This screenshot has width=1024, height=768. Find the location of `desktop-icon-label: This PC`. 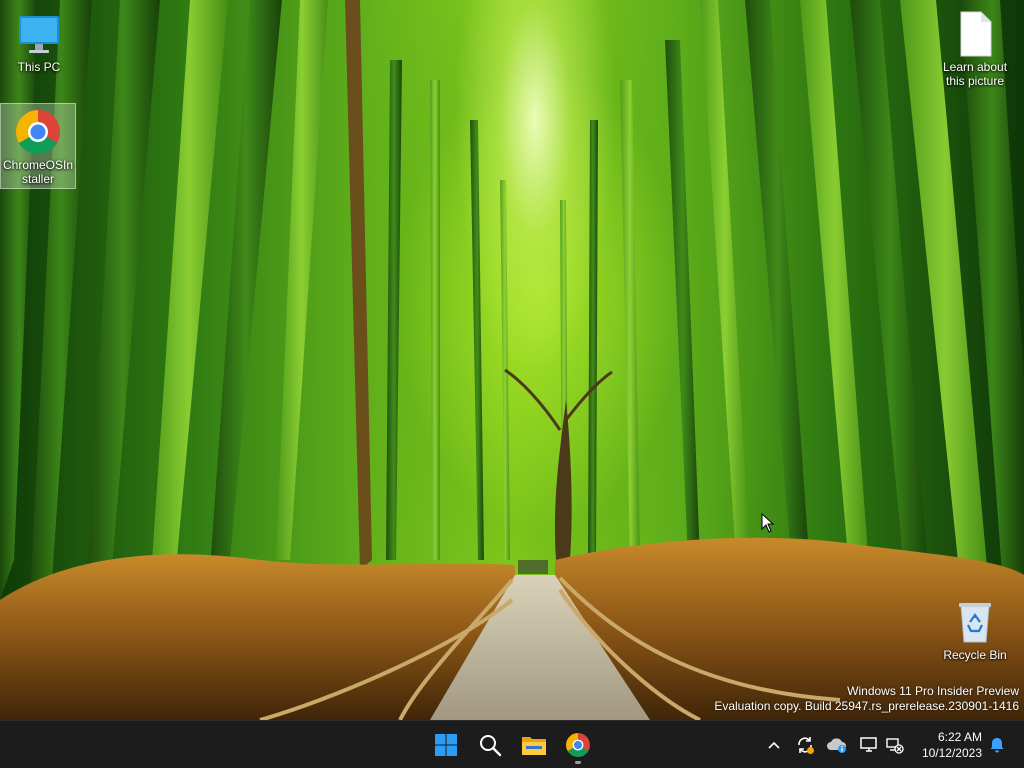

desktop-icon-label: This PC is located at coordinates (39, 67).